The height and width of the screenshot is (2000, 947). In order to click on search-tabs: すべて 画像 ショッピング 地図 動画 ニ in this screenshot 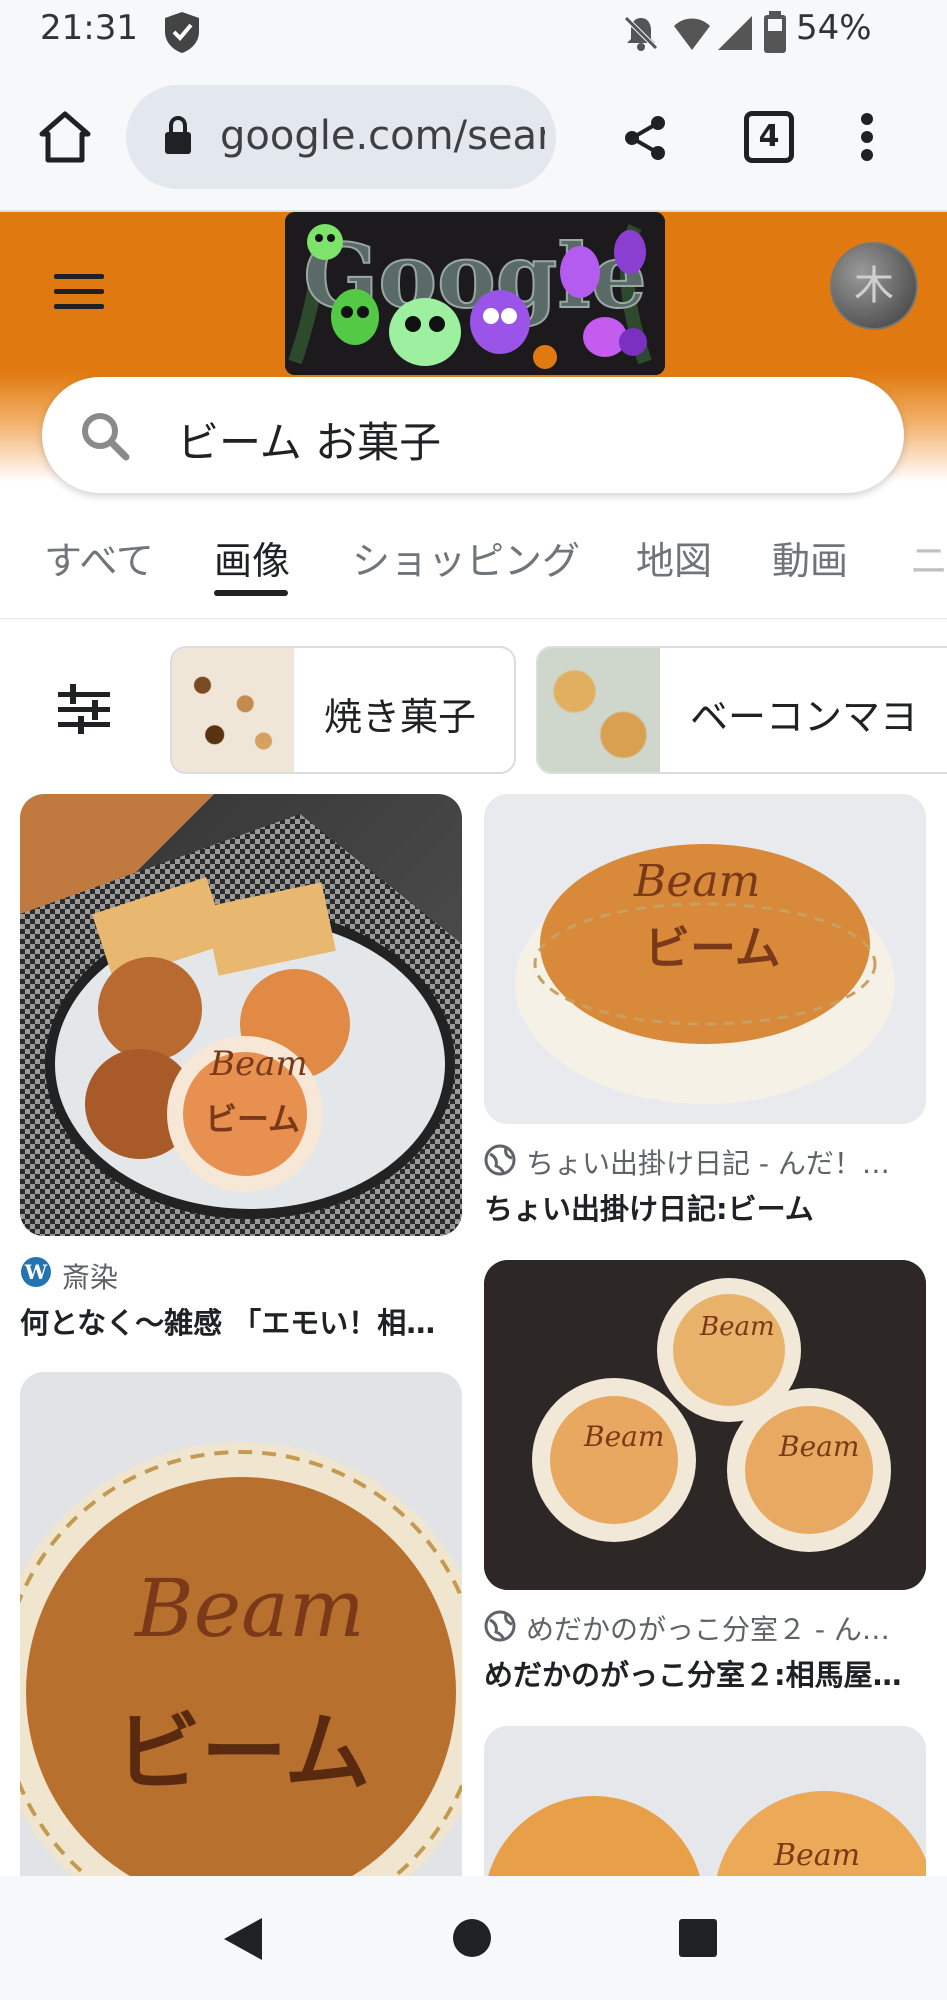, I will do `click(473, 556)`.